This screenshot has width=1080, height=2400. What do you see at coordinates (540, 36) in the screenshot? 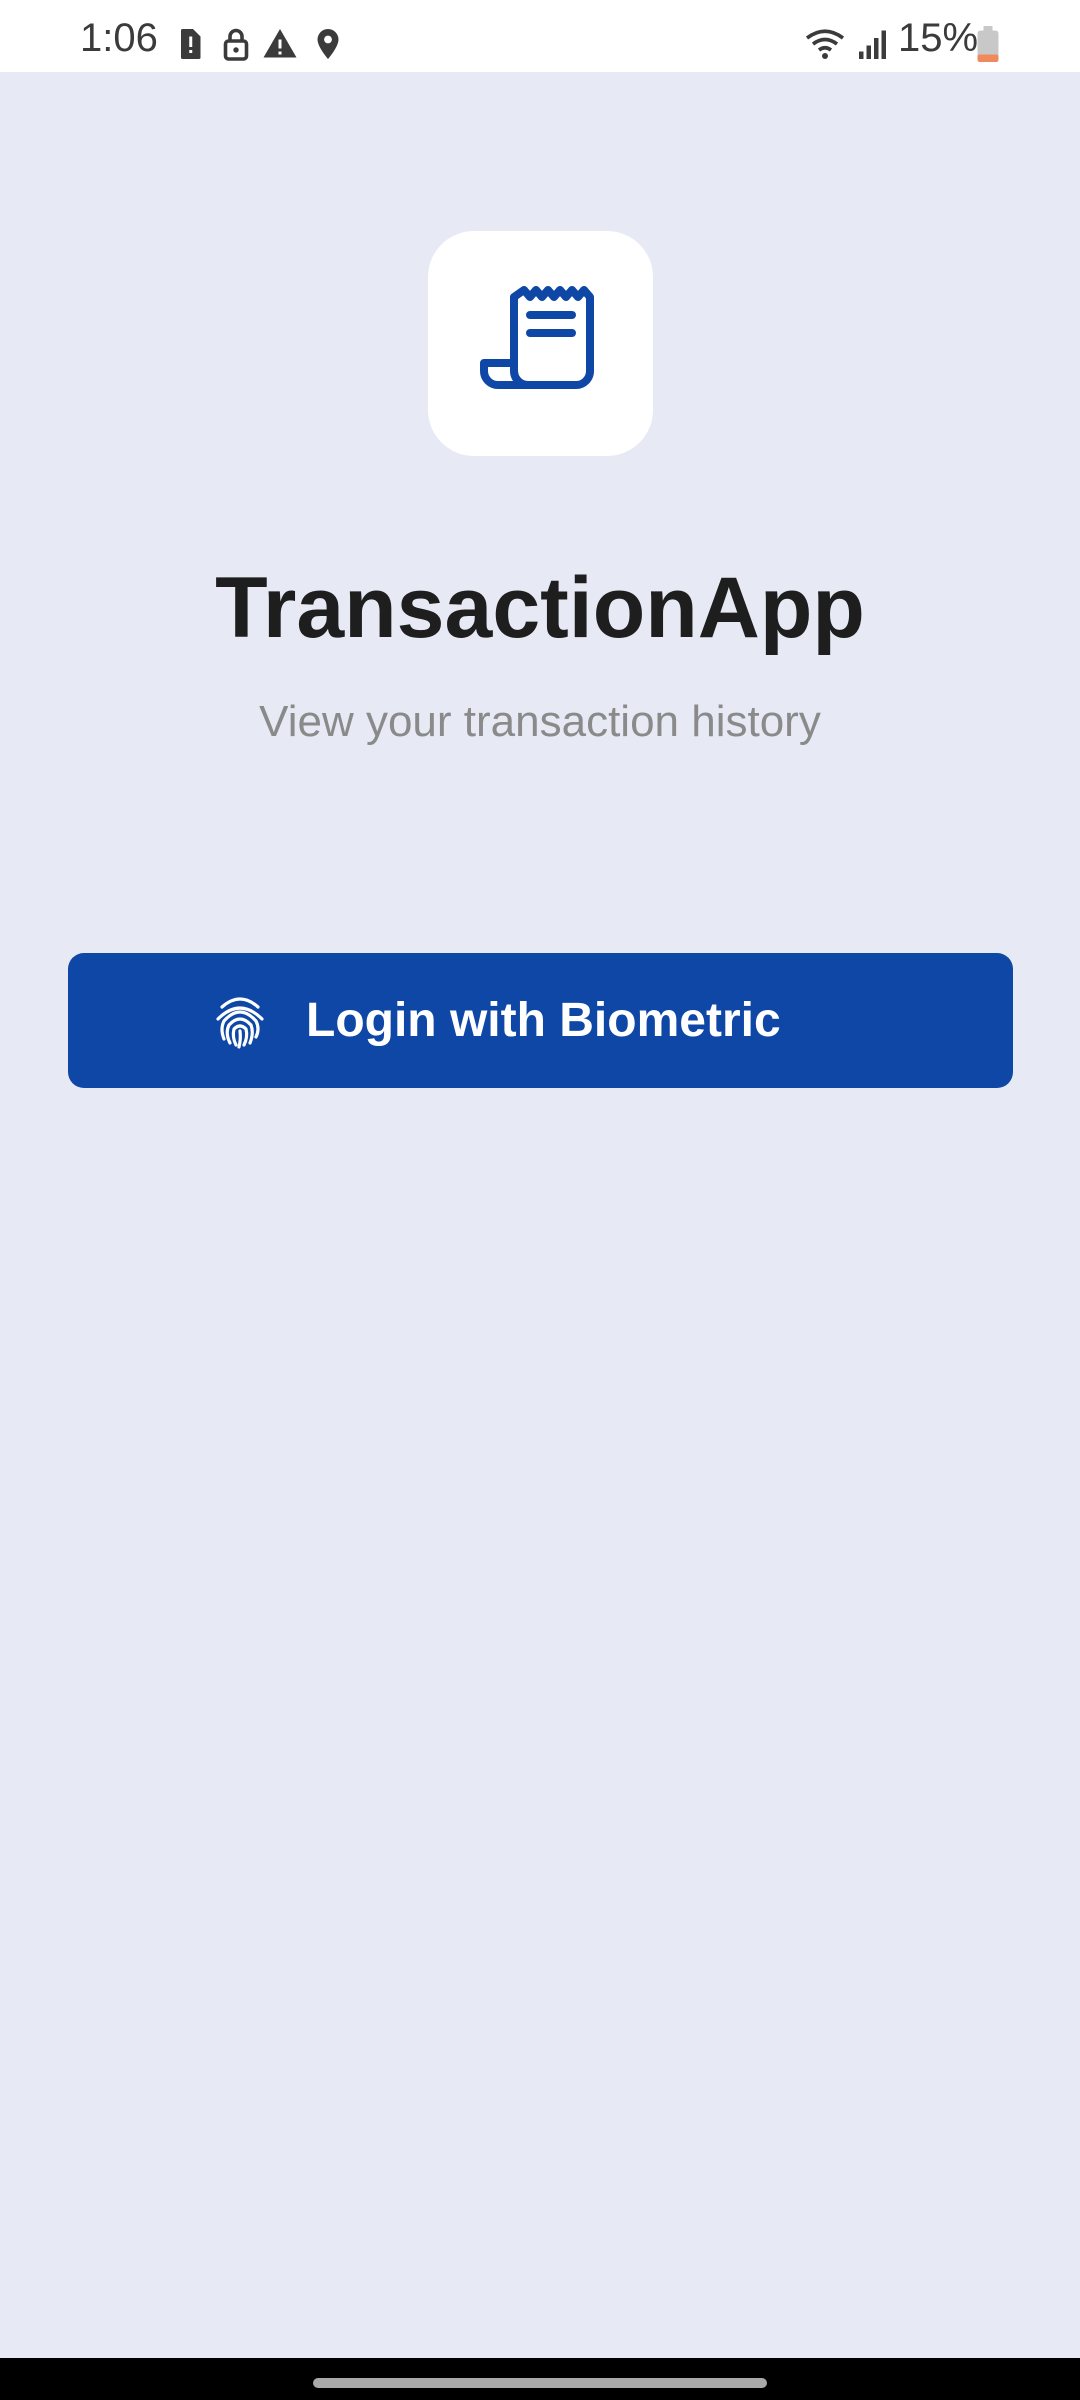
I see `status-bar: 1:06 15%` at bounding box center [540, 36].